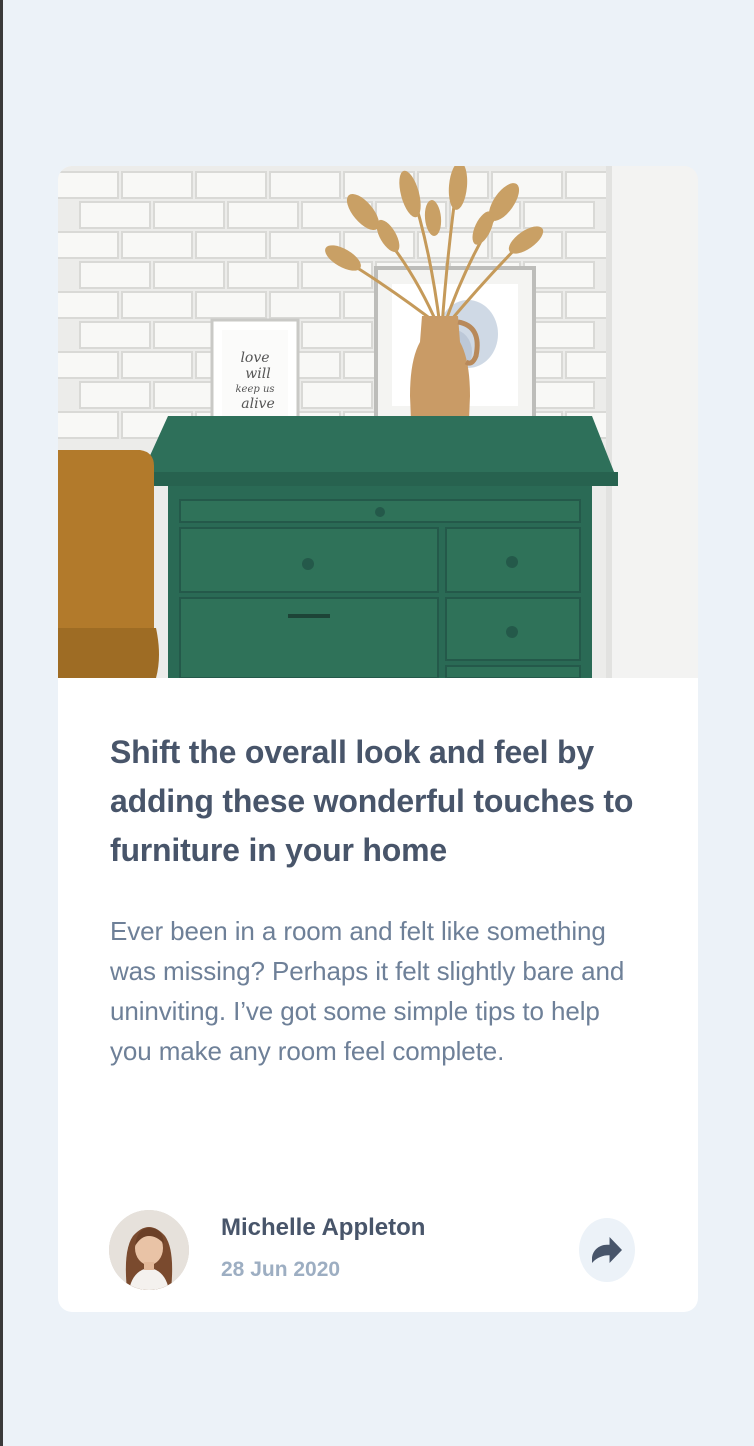 The height and width of the screenshot is (1446, 754). What do you see at coordinates (372, 1250) in the screenshot?
I see `author-info: Michelle Appleton 28 Jun 2020` at bounding box center [372, 1250].